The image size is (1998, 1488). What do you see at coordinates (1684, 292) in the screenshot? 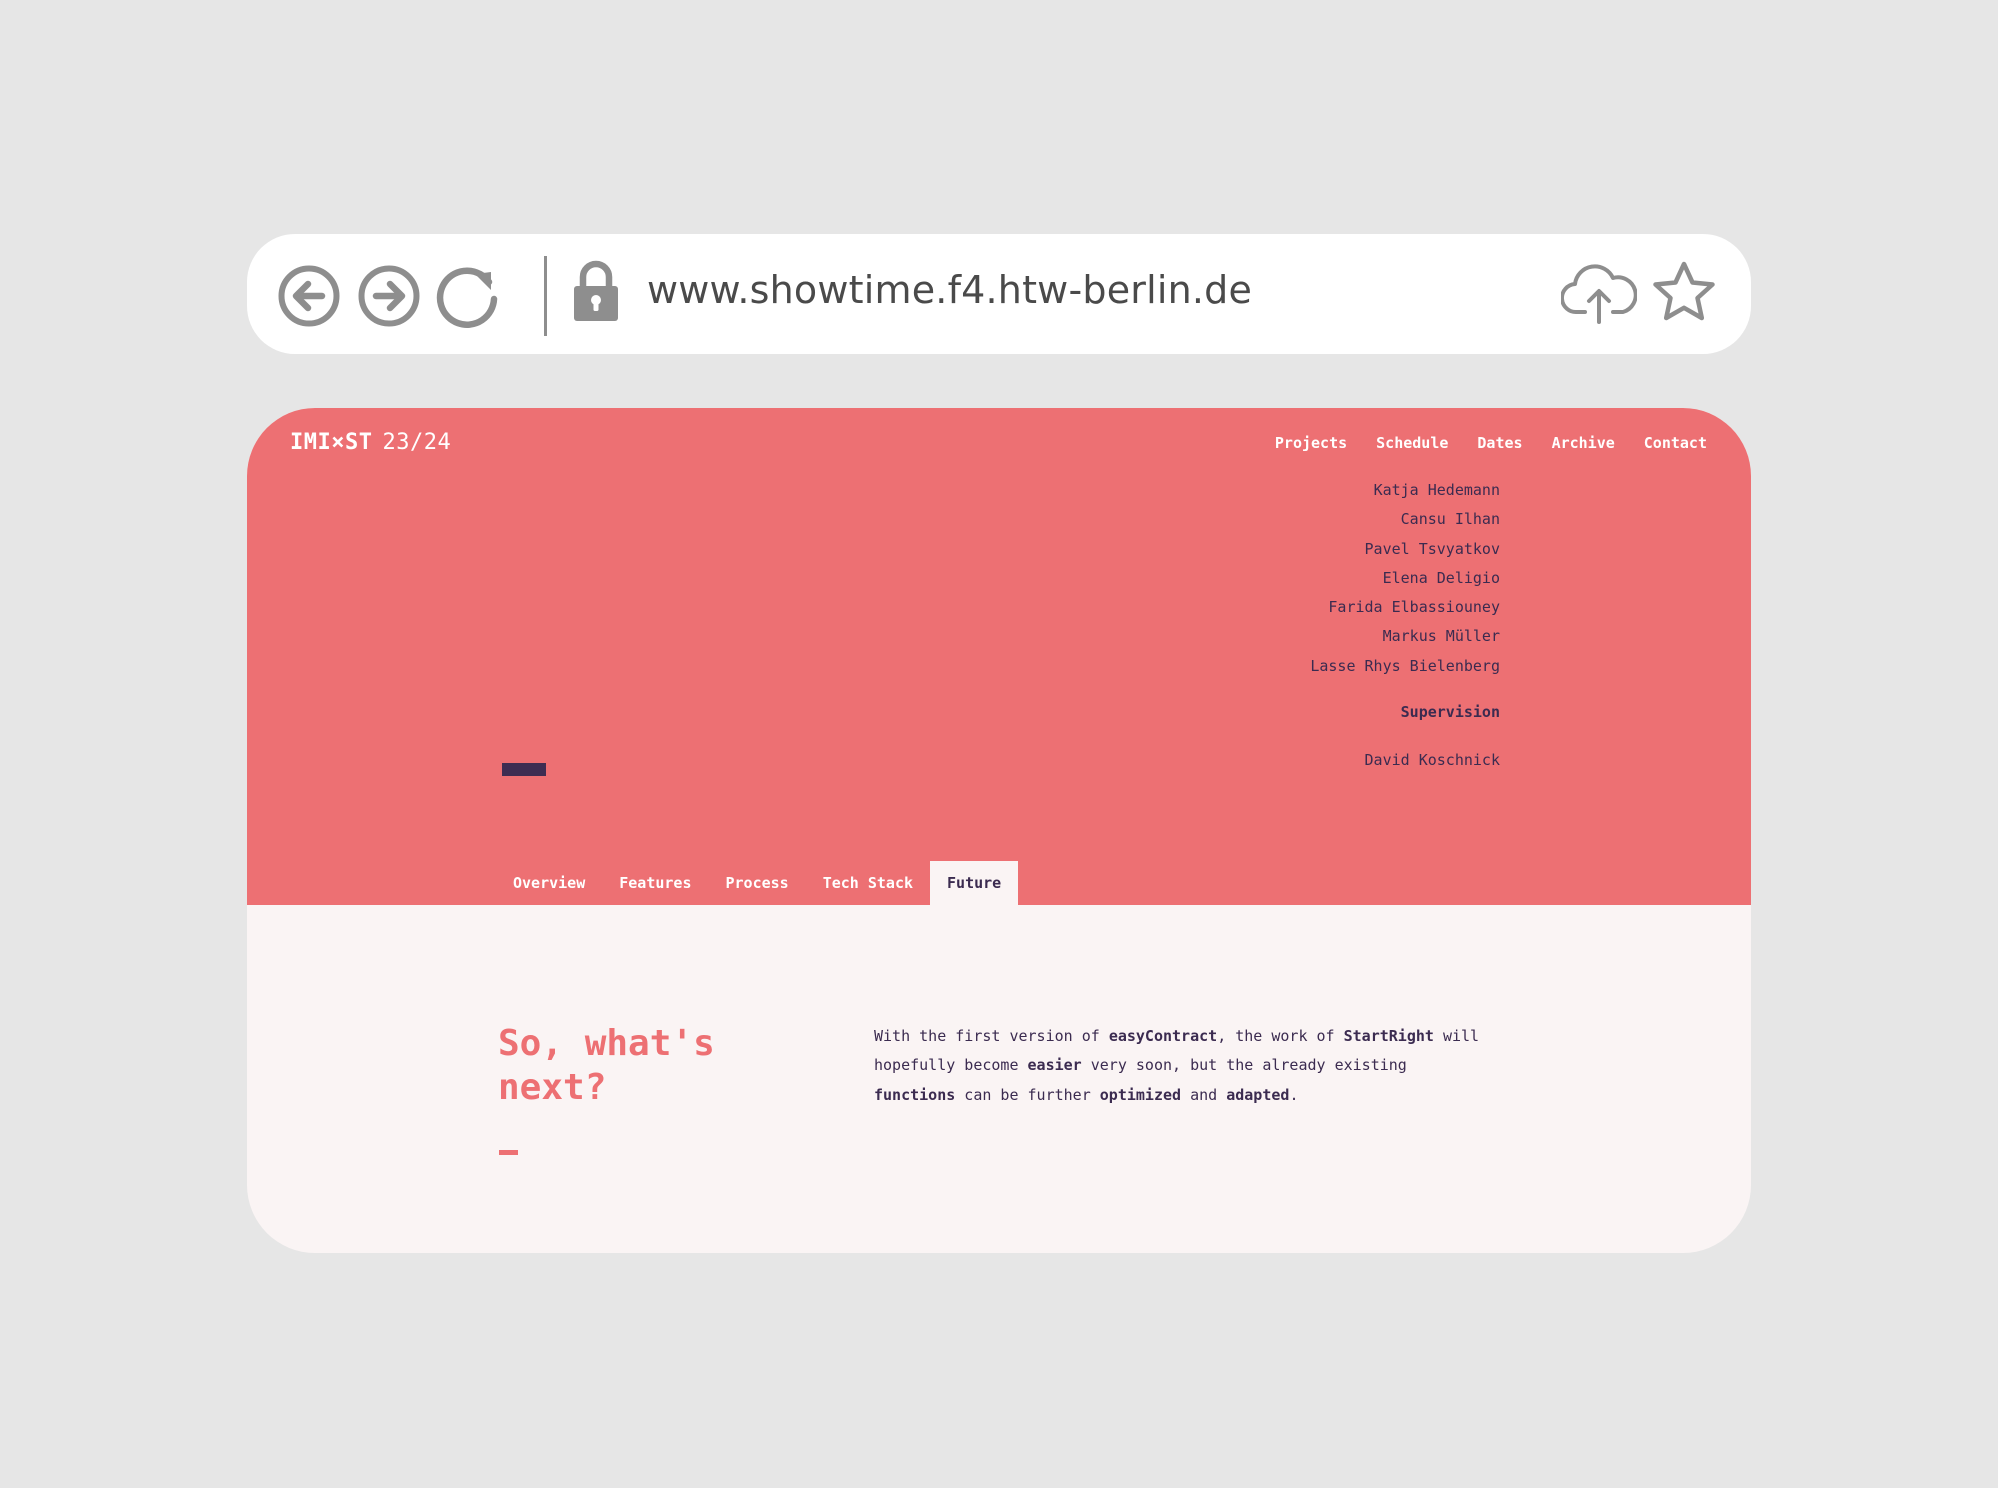
I see `bookmark-star-icon` at bounding box center [1684, 292].